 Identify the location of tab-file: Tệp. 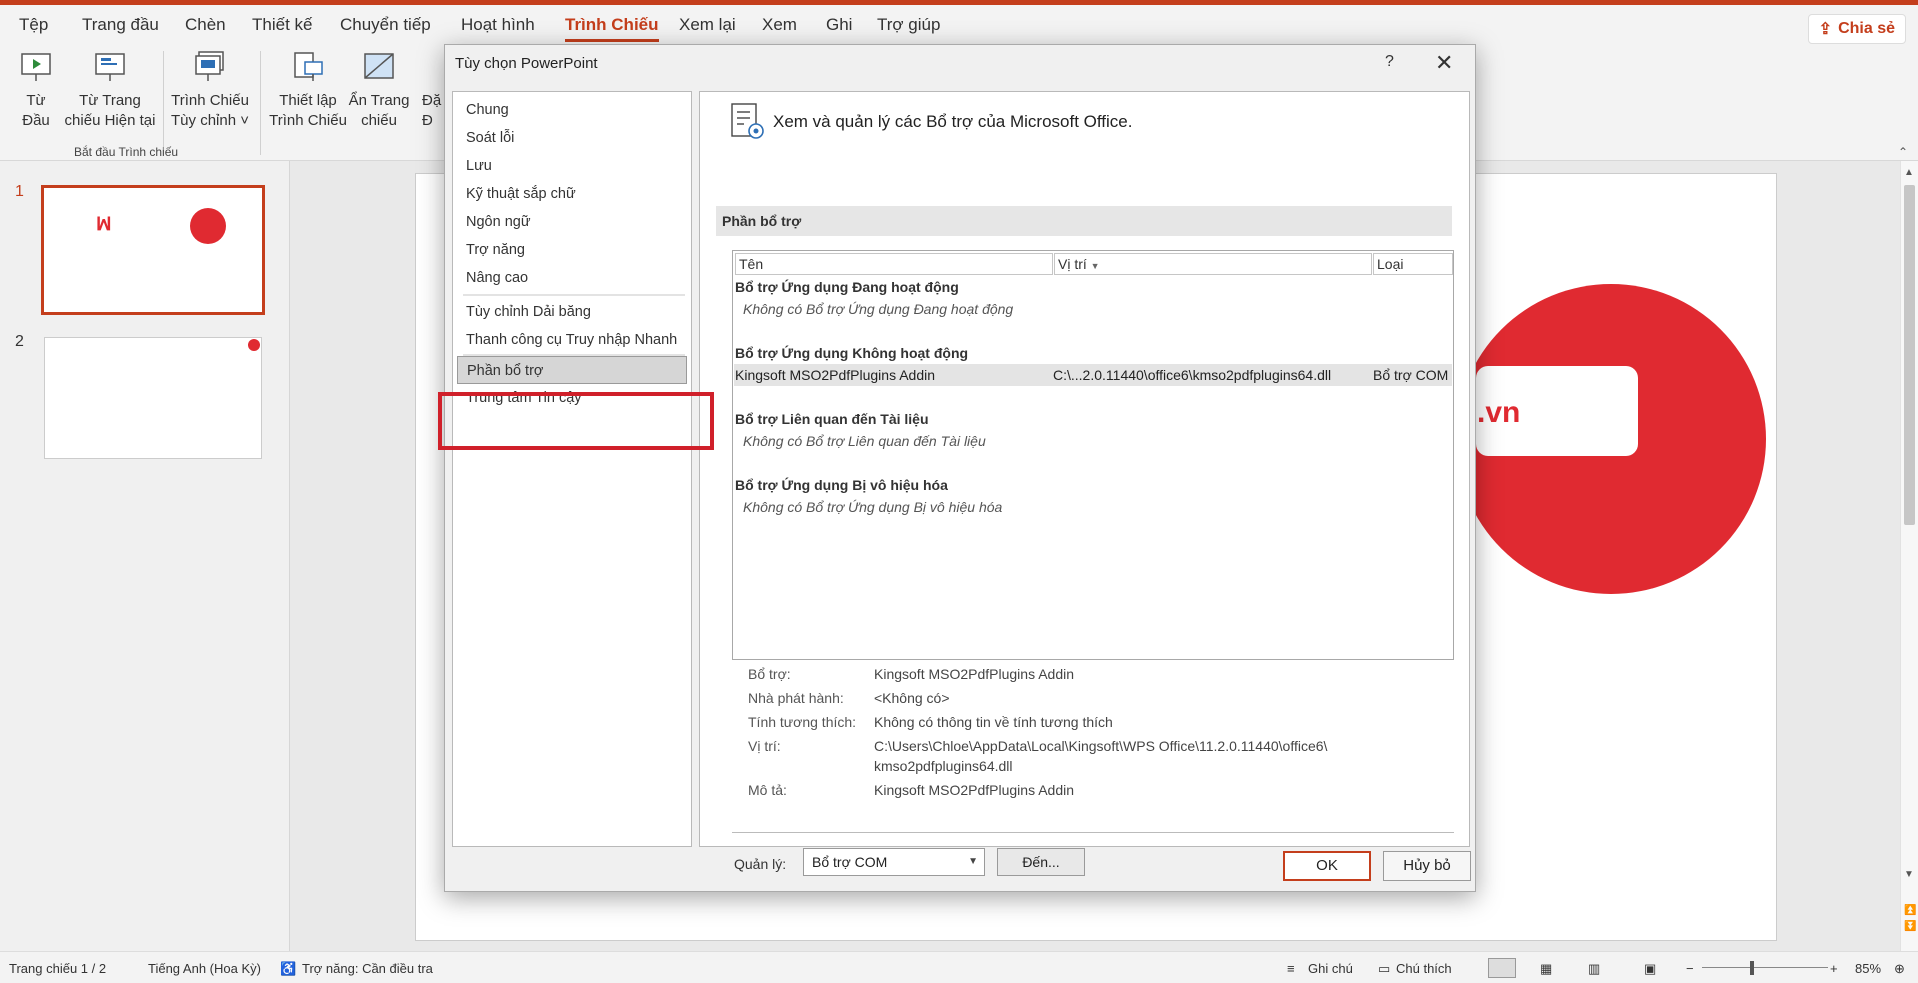
(33, 25).